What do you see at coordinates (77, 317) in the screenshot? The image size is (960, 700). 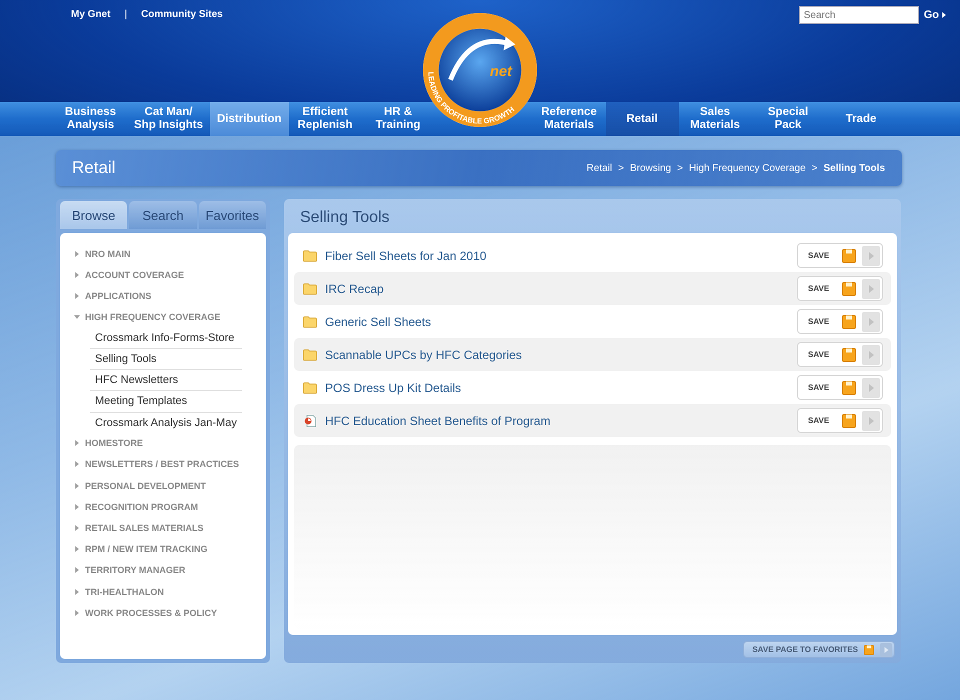 I see `collapse-triangle-icon` at bounding box center [77, 317].